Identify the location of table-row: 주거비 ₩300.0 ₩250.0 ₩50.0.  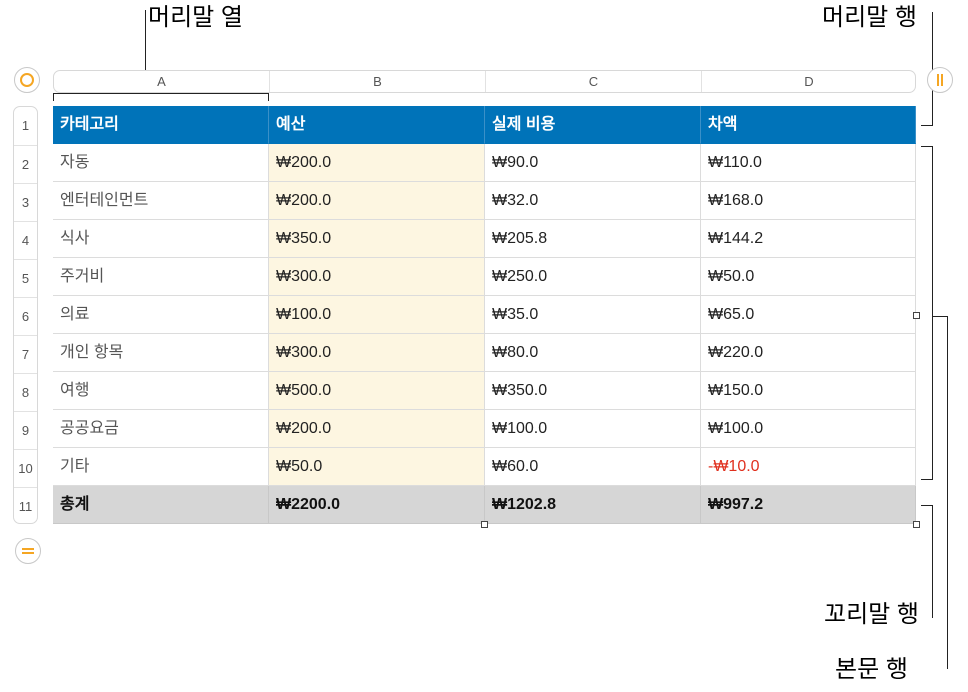
(484, 277).